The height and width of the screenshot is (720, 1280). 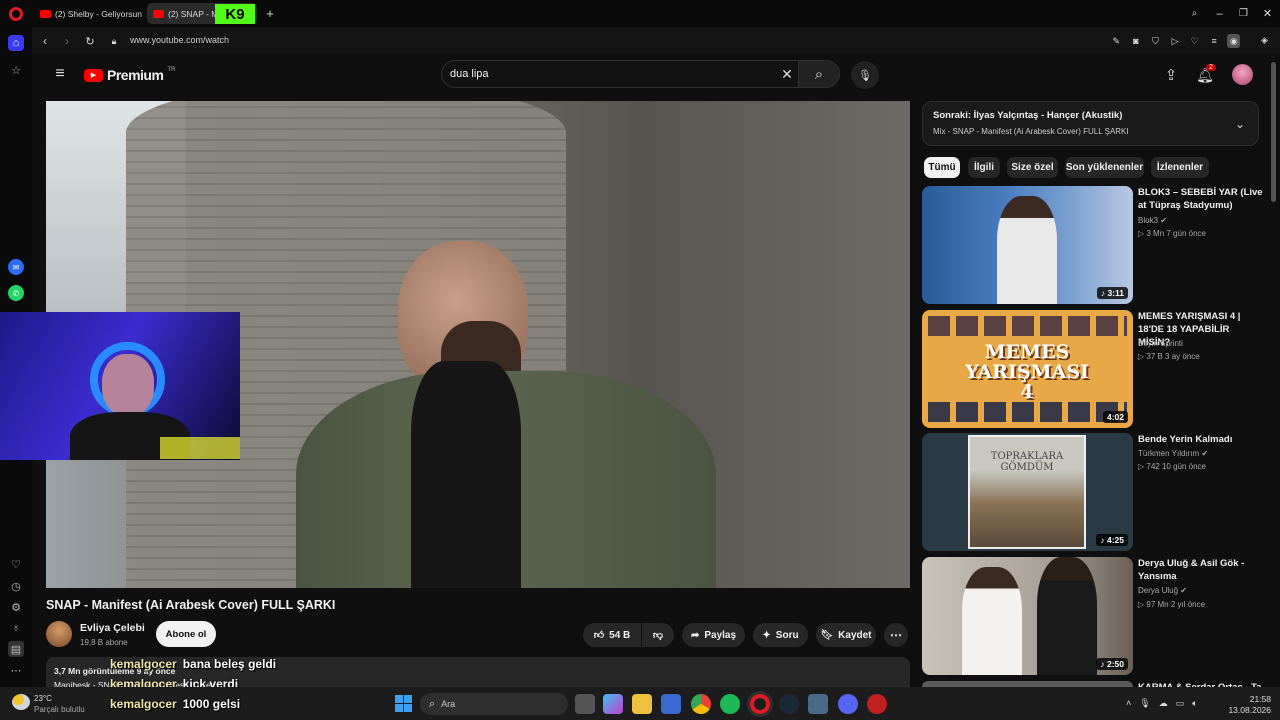 What do you see at coordinates (585, 704) in the screenshot?
I see `task-view-icon` at bounding box center [585, 704].